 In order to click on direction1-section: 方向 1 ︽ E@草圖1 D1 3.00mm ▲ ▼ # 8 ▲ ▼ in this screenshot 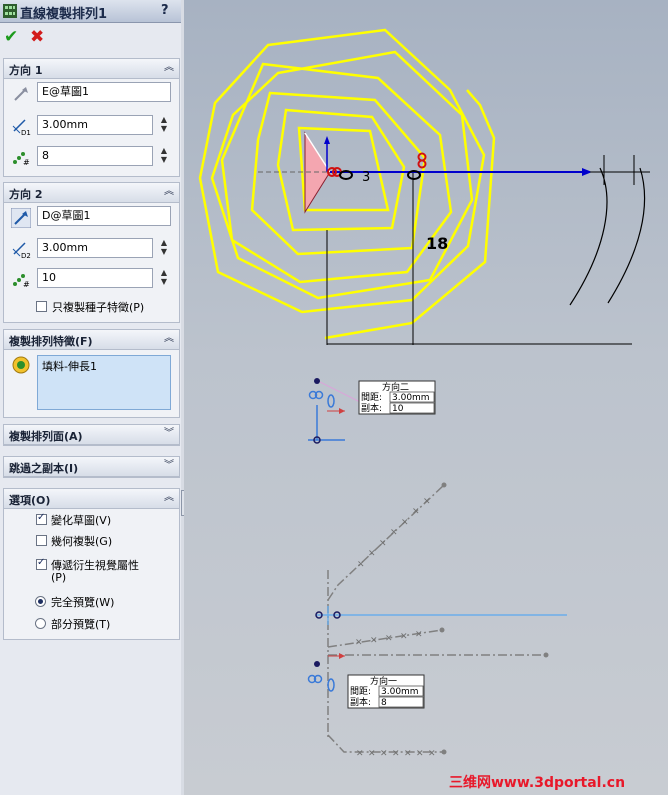, I will do `click(91, 117)`.